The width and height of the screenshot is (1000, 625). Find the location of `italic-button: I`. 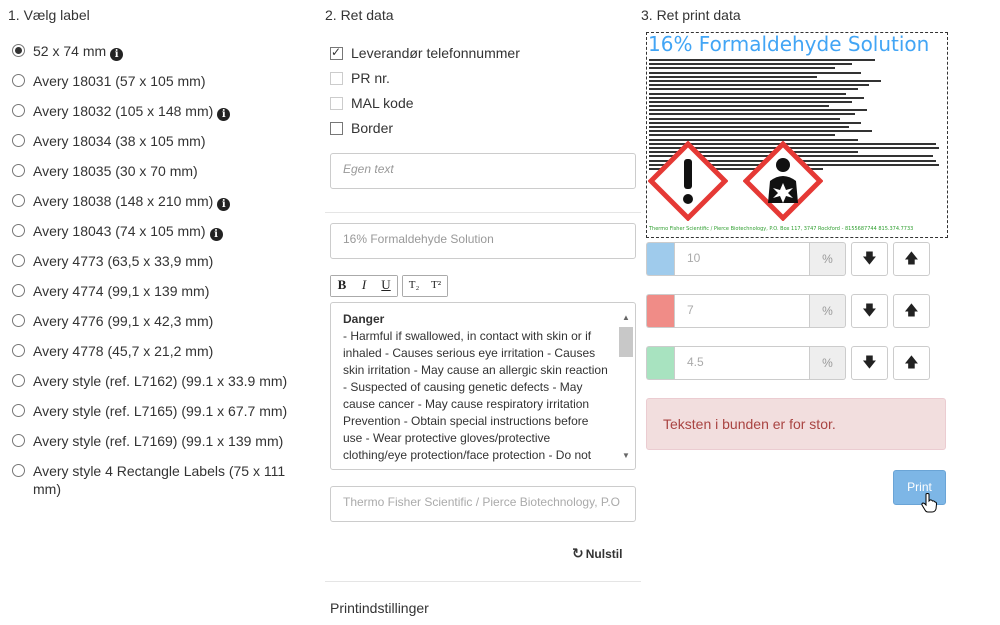

italic-button: I is located at coordinates (364, 286).